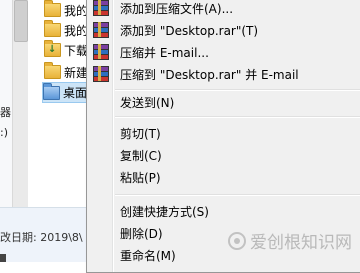 The image size is (360, 273). What do you see at coordinates (223, 211) in the screenshot?
I see `menu-item-create-shortcut: 创建快捷方式(S)` at bounding box center [223, 211].